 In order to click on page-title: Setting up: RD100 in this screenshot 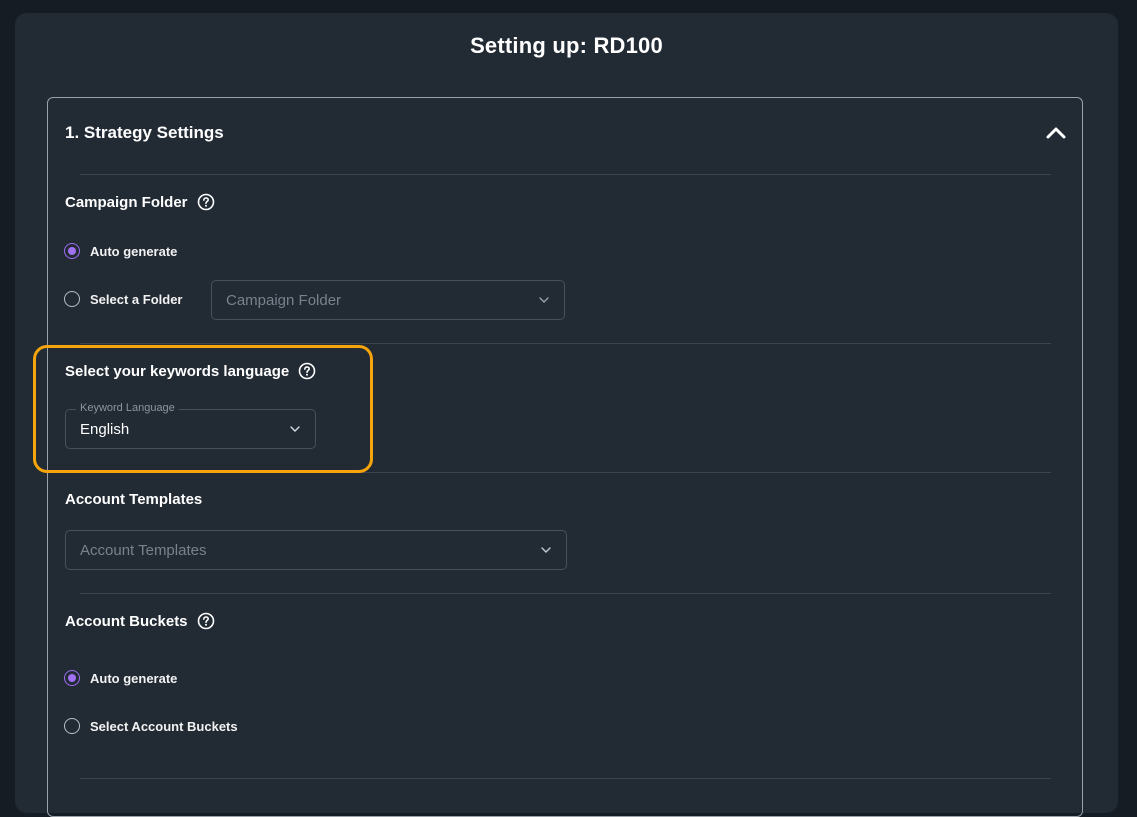, I will do `click(566, 45)`.